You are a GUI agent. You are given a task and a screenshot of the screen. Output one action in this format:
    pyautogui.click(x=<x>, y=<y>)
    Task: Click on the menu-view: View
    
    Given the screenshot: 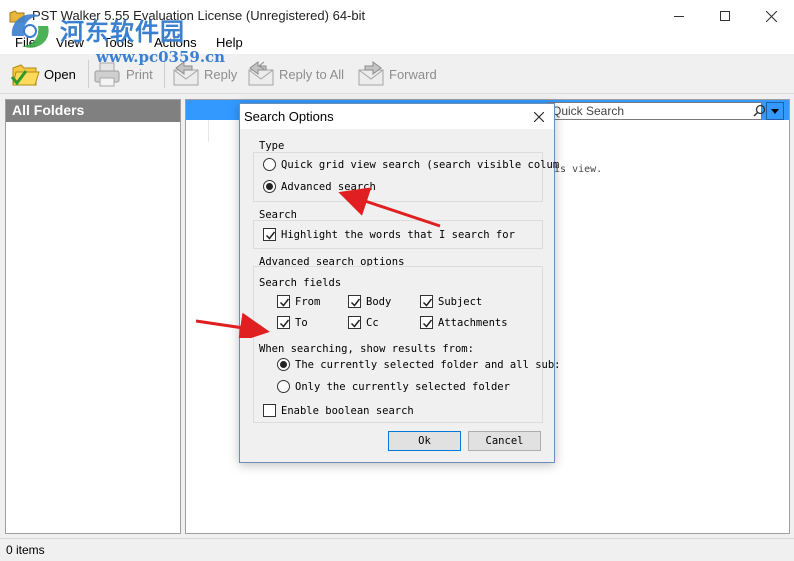 What is the action you would take?
    pyautogui.click(x=70, y=42)
    